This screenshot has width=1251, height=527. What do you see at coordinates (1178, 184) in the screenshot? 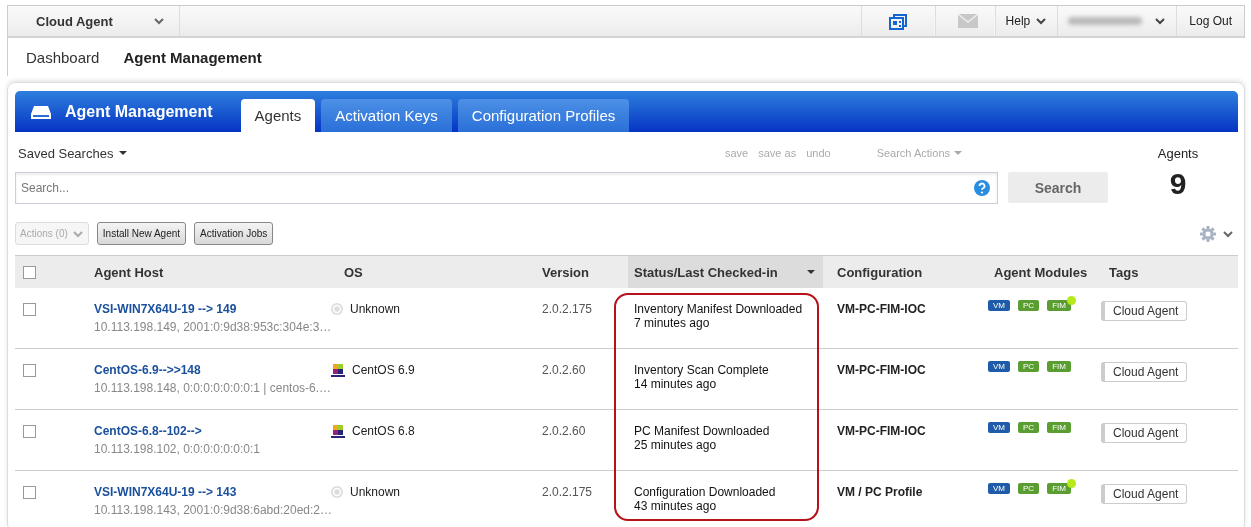
I see `agent-count: 9` at bounding box center [1178, 184].